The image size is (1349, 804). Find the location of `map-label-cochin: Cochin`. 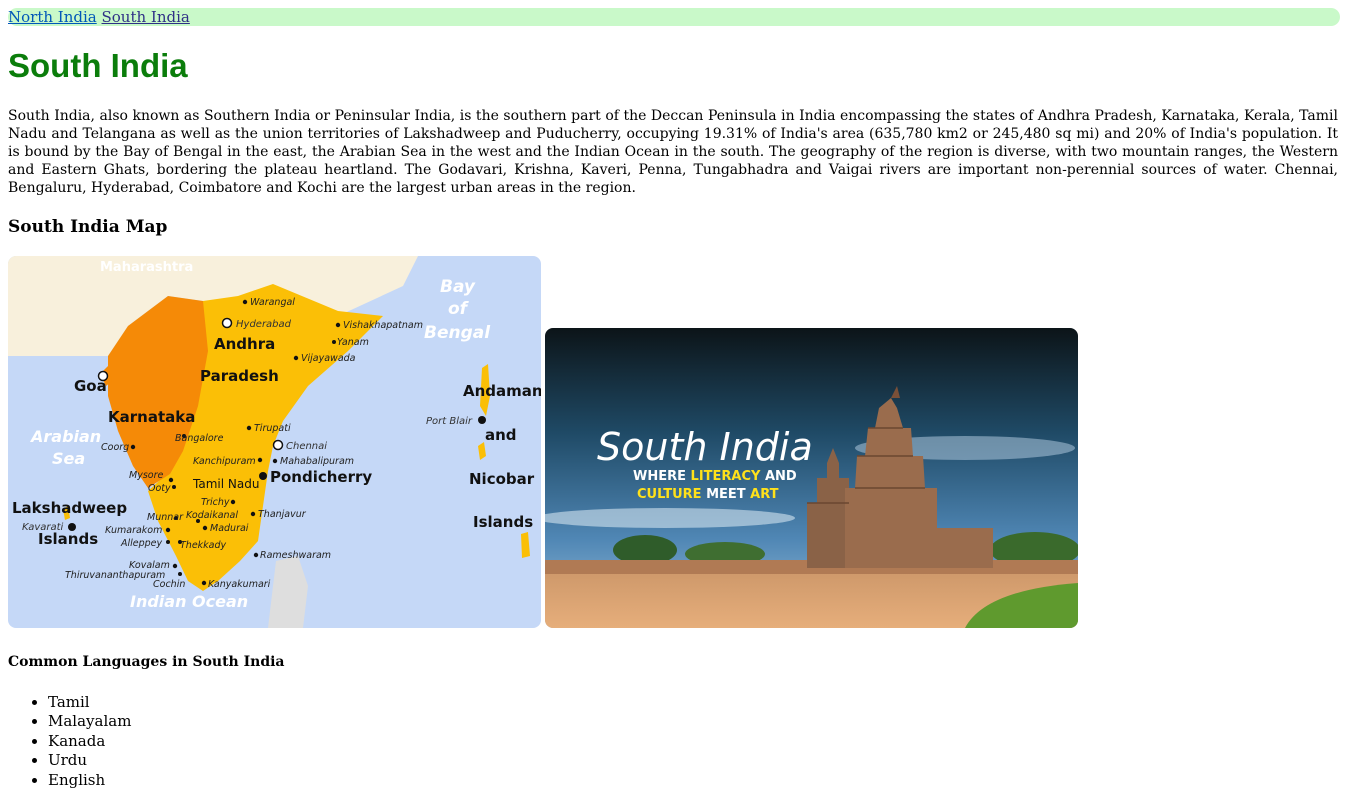

map-label-cochin: Cochin is located at coordinates (169, 584).